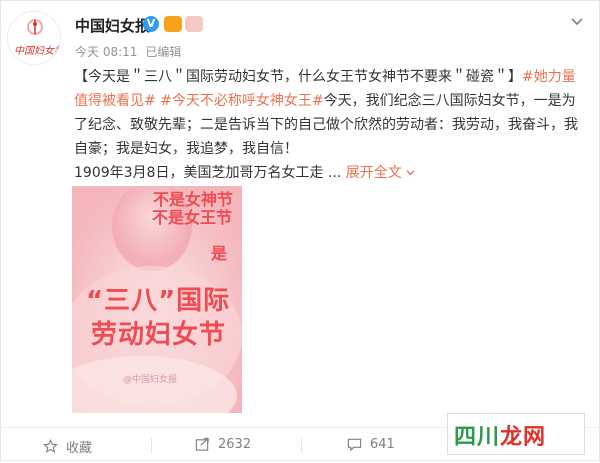  I want to click on expand-link: 展开全文, so click(374, 173).